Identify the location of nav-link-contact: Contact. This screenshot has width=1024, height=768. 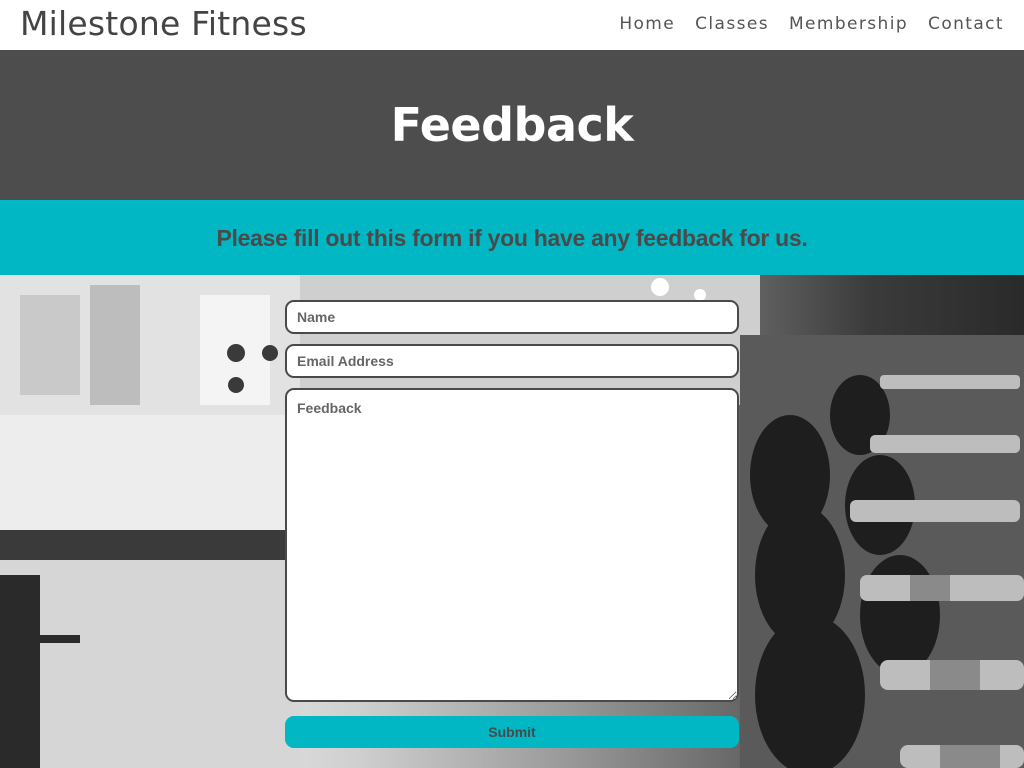
(966, 24).